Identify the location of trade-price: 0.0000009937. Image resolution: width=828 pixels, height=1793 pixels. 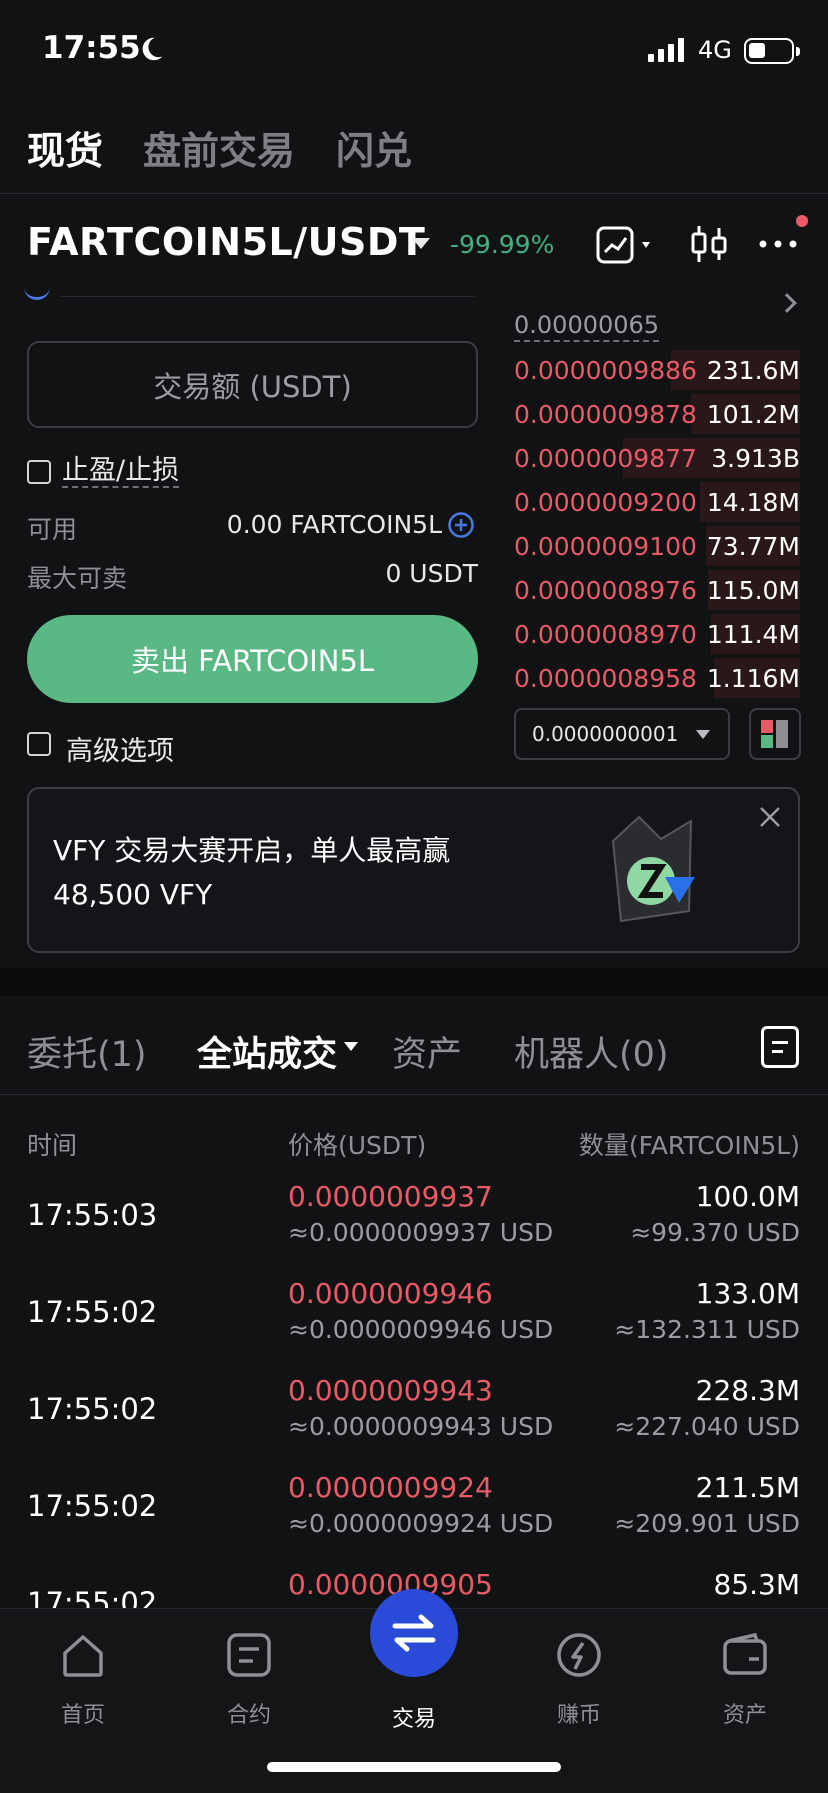
(390, 1196).